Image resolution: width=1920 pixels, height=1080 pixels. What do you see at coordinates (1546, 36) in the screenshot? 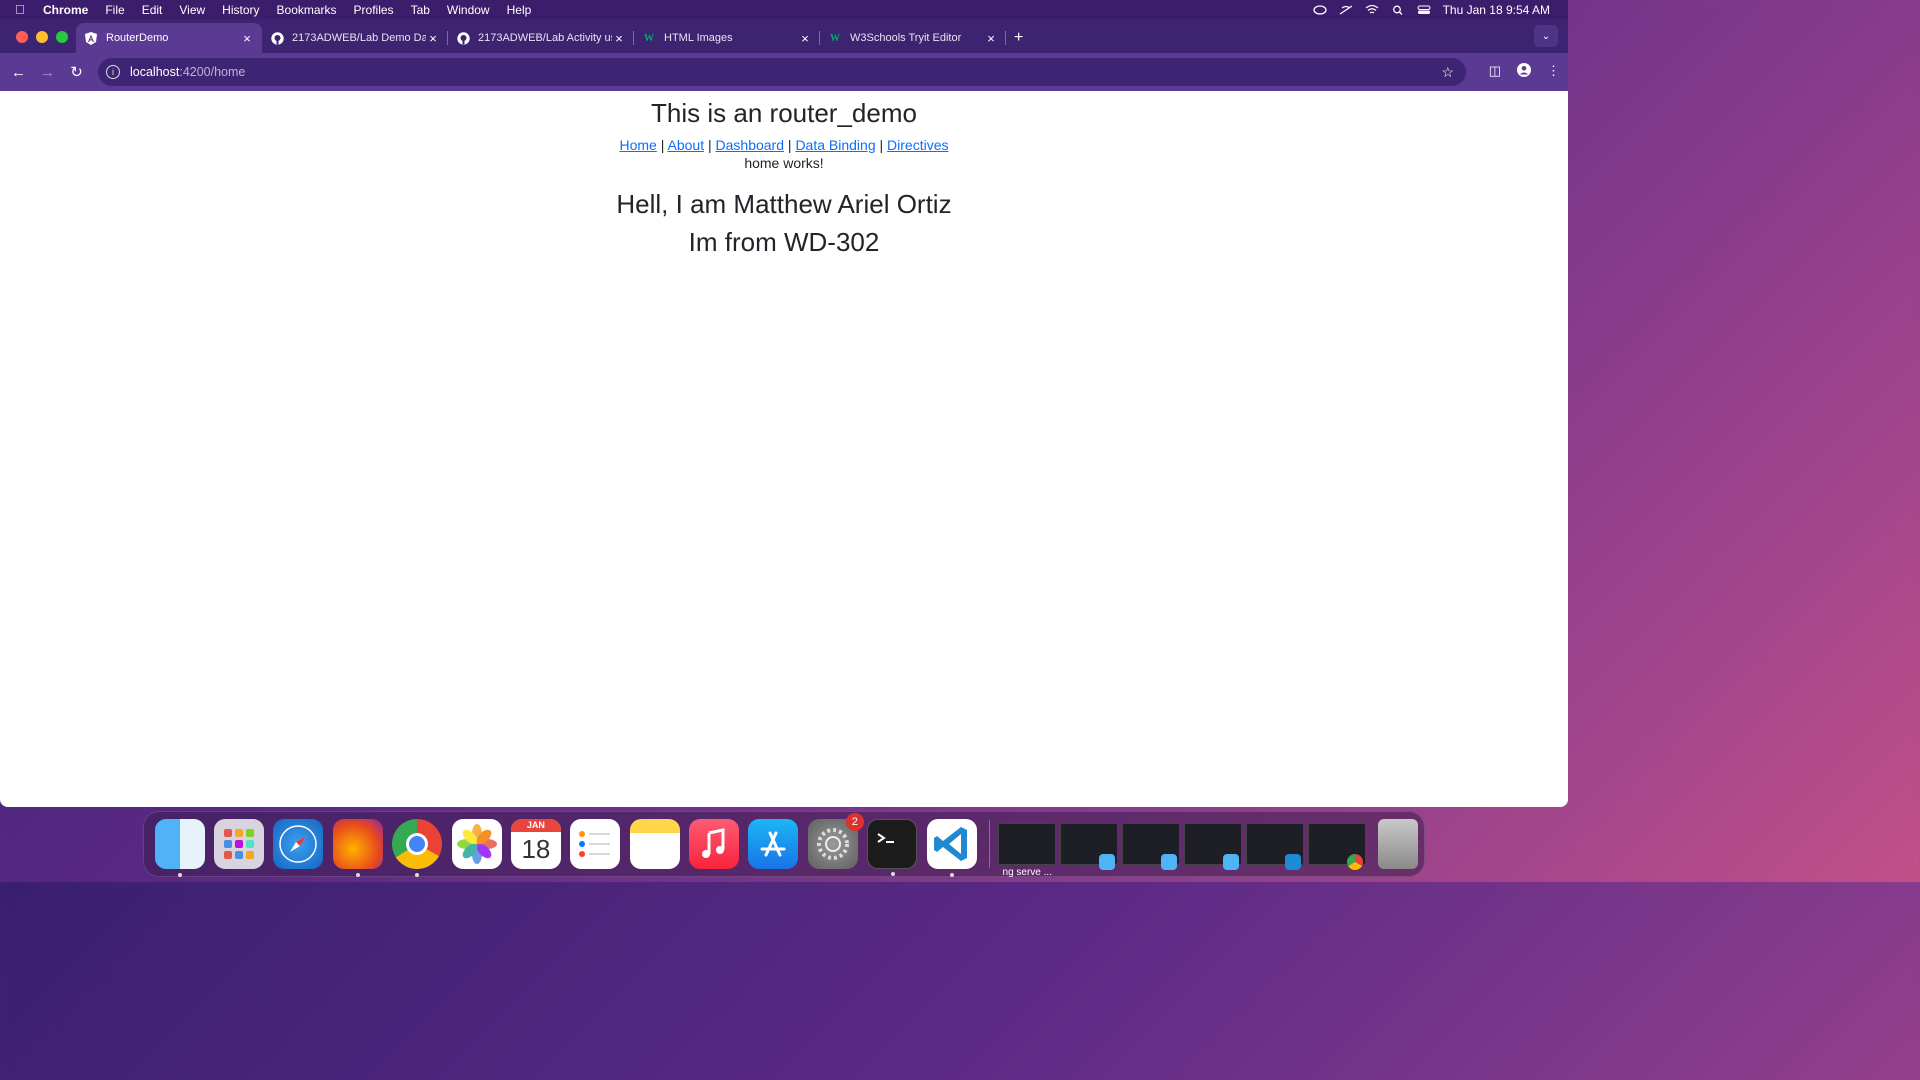
I see `tab-search-chevron-icon: ⌄` at bounding box center [1546, 36].